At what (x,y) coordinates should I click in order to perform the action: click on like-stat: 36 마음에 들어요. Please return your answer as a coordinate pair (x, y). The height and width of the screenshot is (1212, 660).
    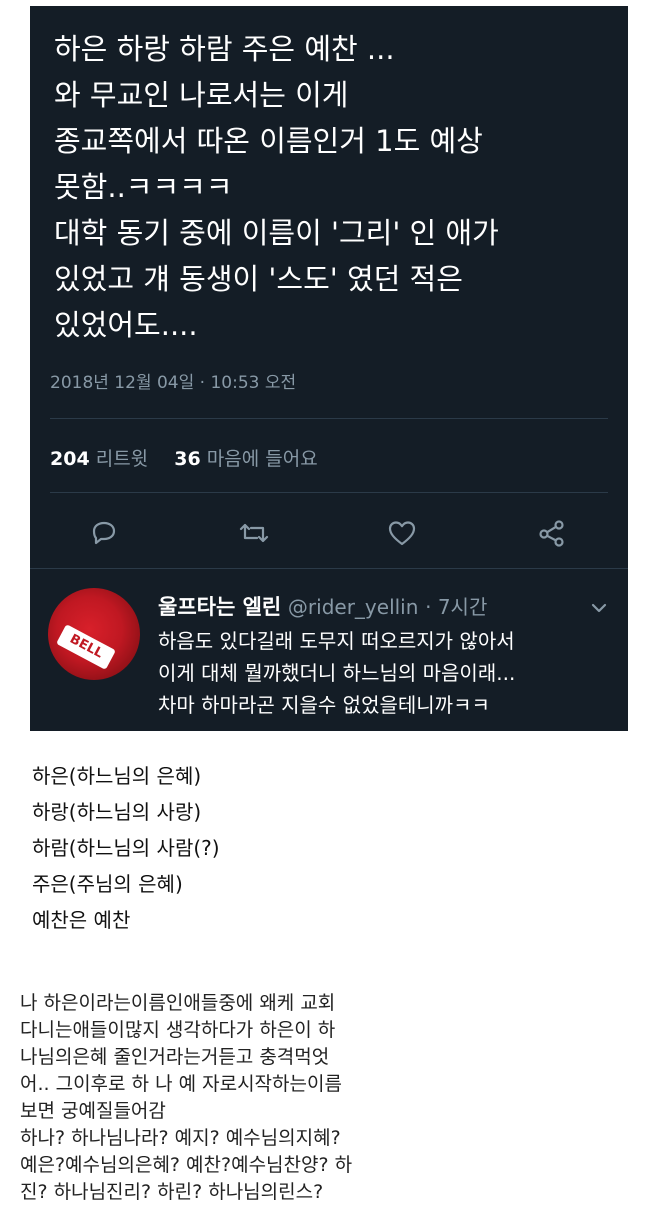
    Looking at the image, I should click on (245, 459).